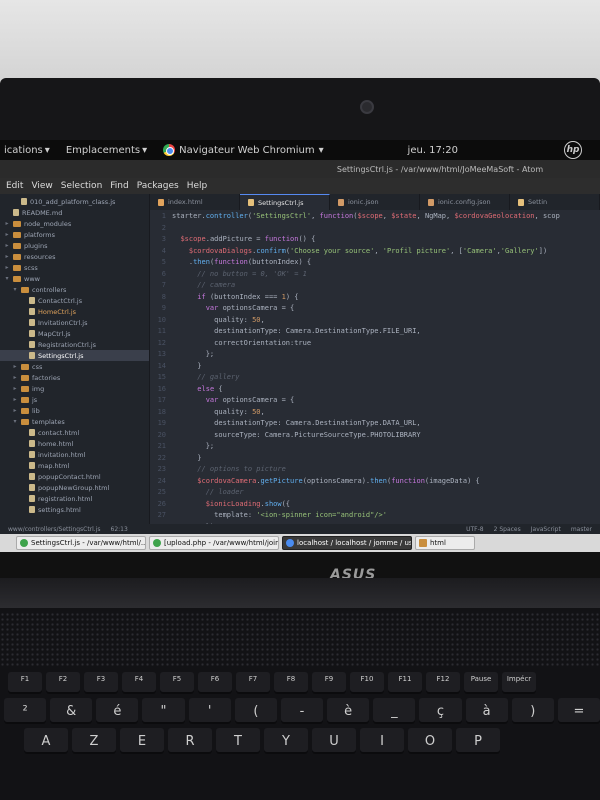 Image resolution: width=600 pixels, height=800 pixels. I want to click on line-number: 21, so click(161, 446).